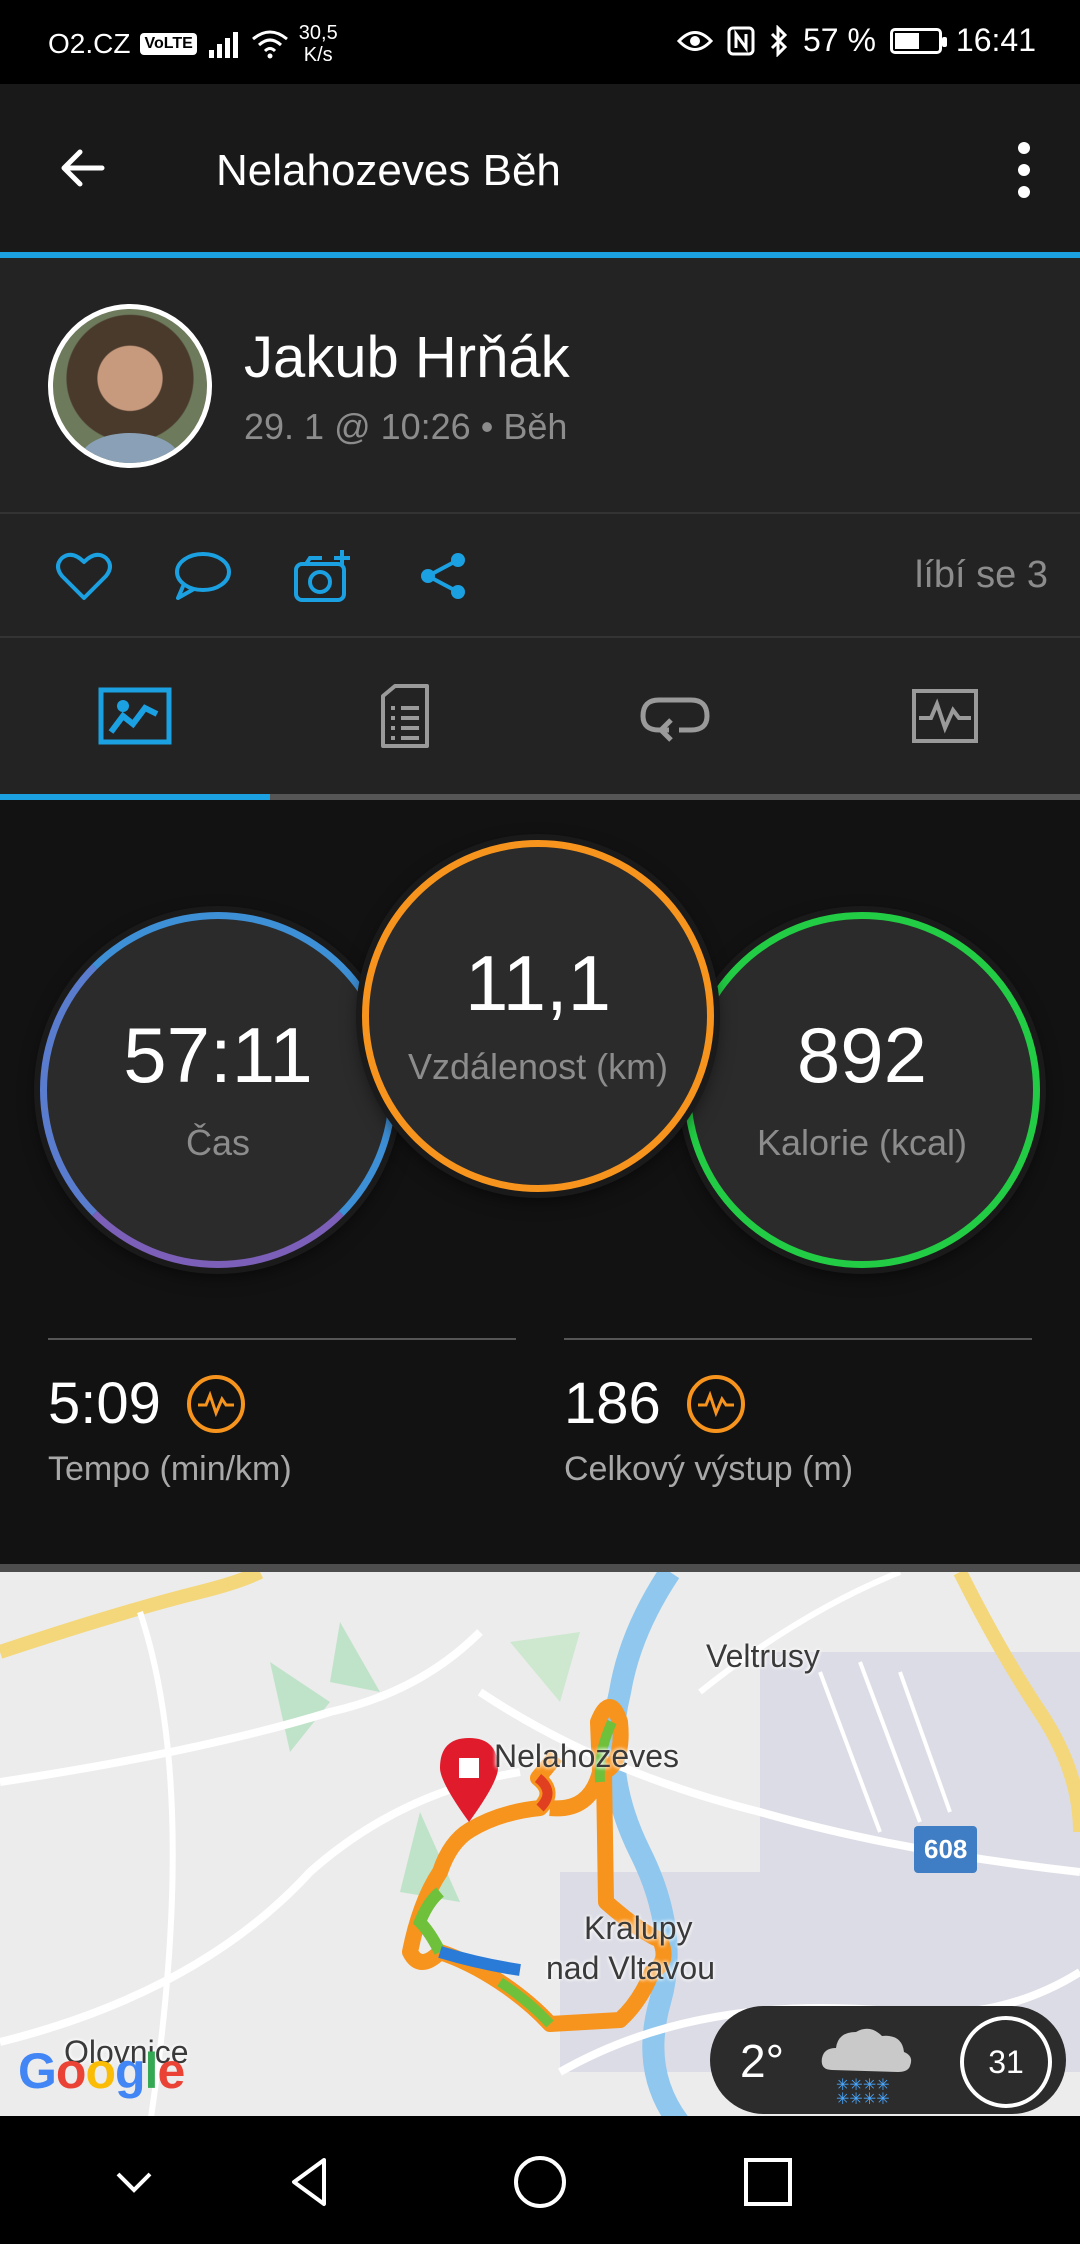 The height and width of the screenshot is (2244, 1080). What do you see at coordinates (215, 1403) in the screenshot?
I see `pace-pulse-icon` at bounding box center [215, 1403].